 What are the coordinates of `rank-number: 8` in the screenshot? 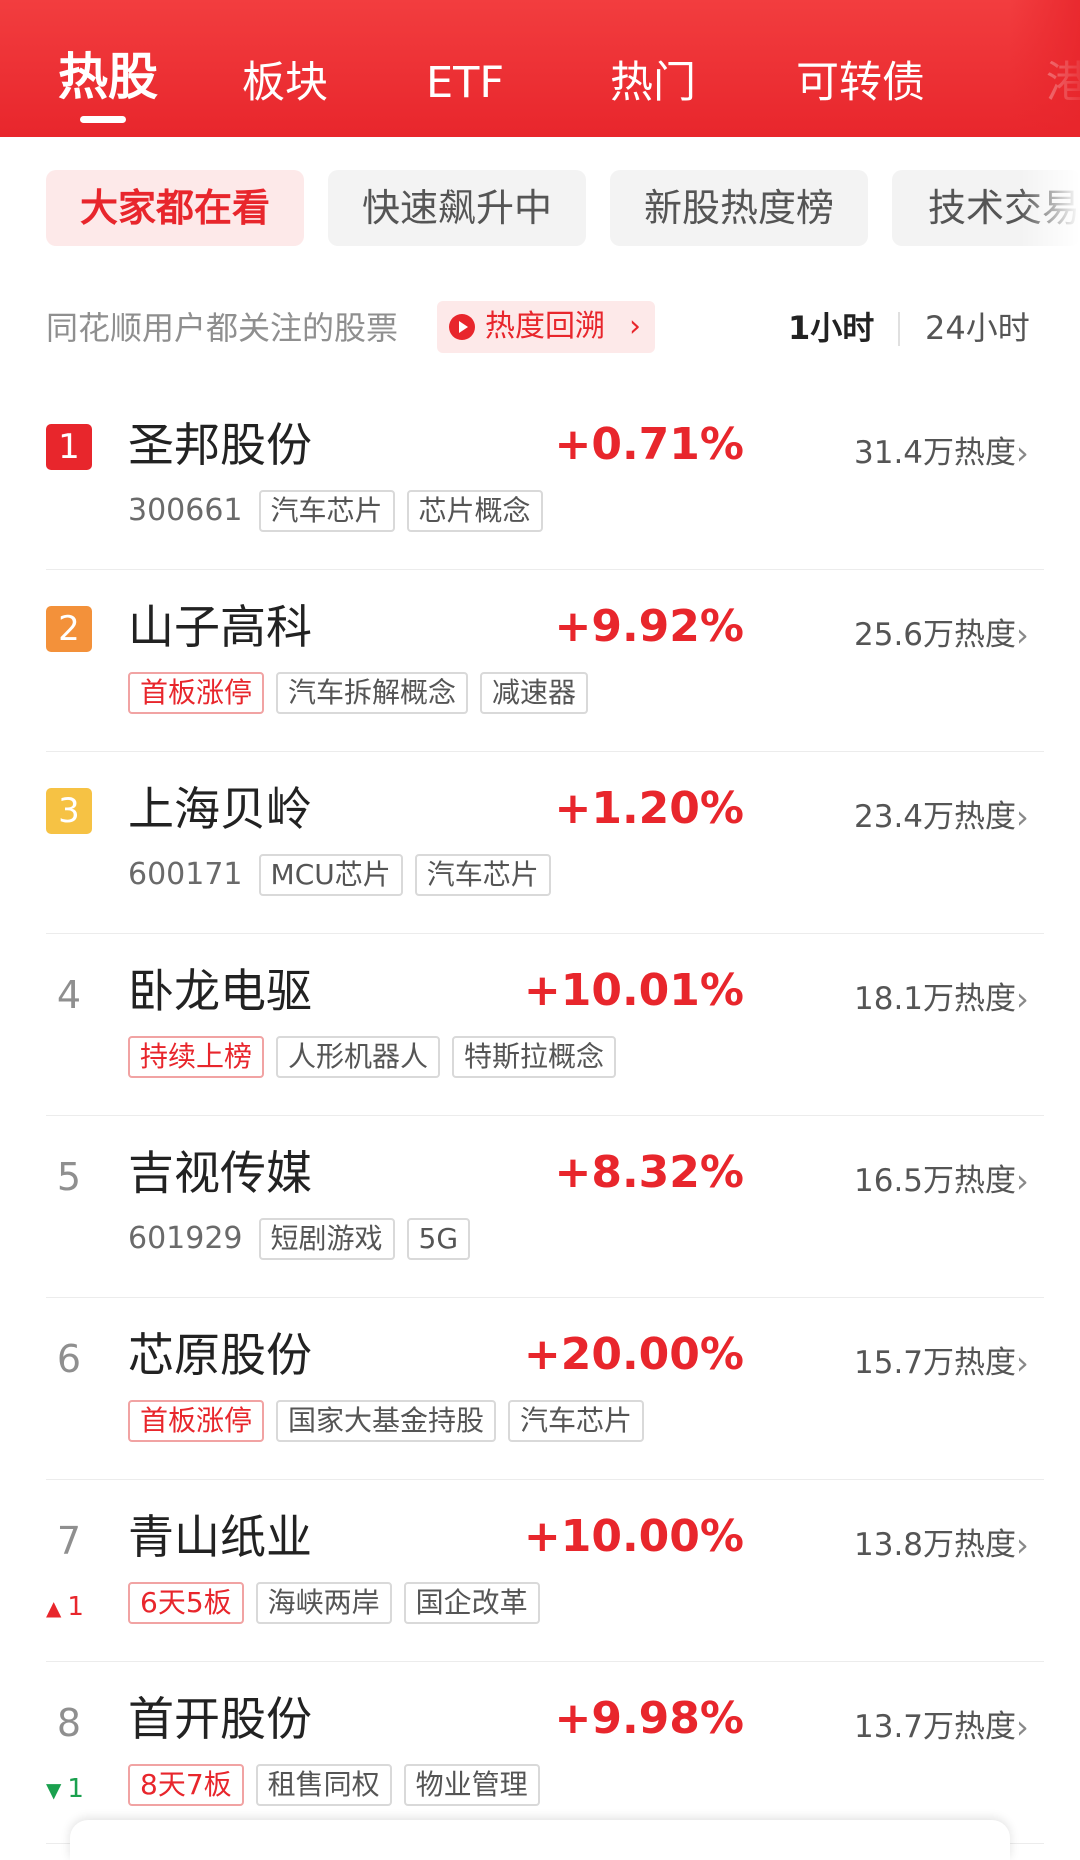 It's located at (69, 1723).